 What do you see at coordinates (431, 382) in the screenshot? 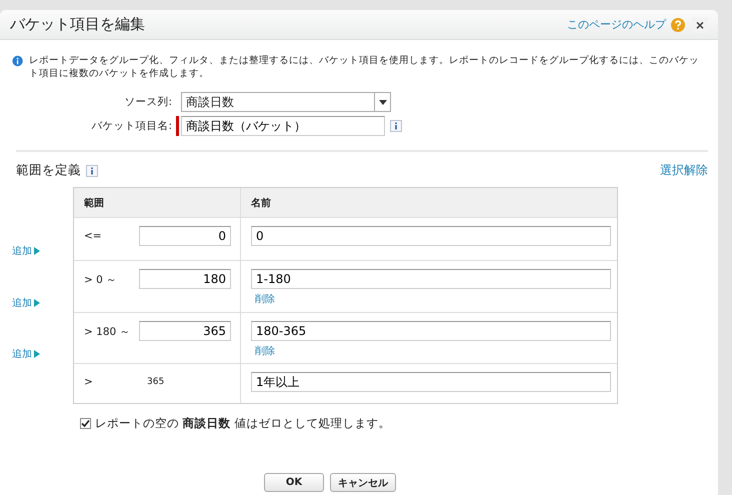
I see `bucket-name-input: 1年以上` at bounding box center [431, 382].